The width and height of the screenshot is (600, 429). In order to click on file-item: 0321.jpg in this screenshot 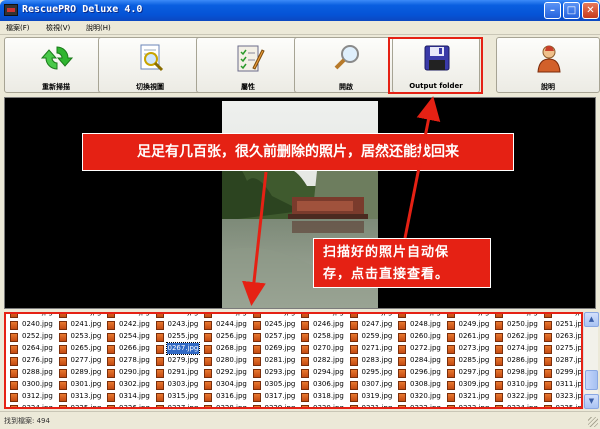, I will do `click(470, 397)`.